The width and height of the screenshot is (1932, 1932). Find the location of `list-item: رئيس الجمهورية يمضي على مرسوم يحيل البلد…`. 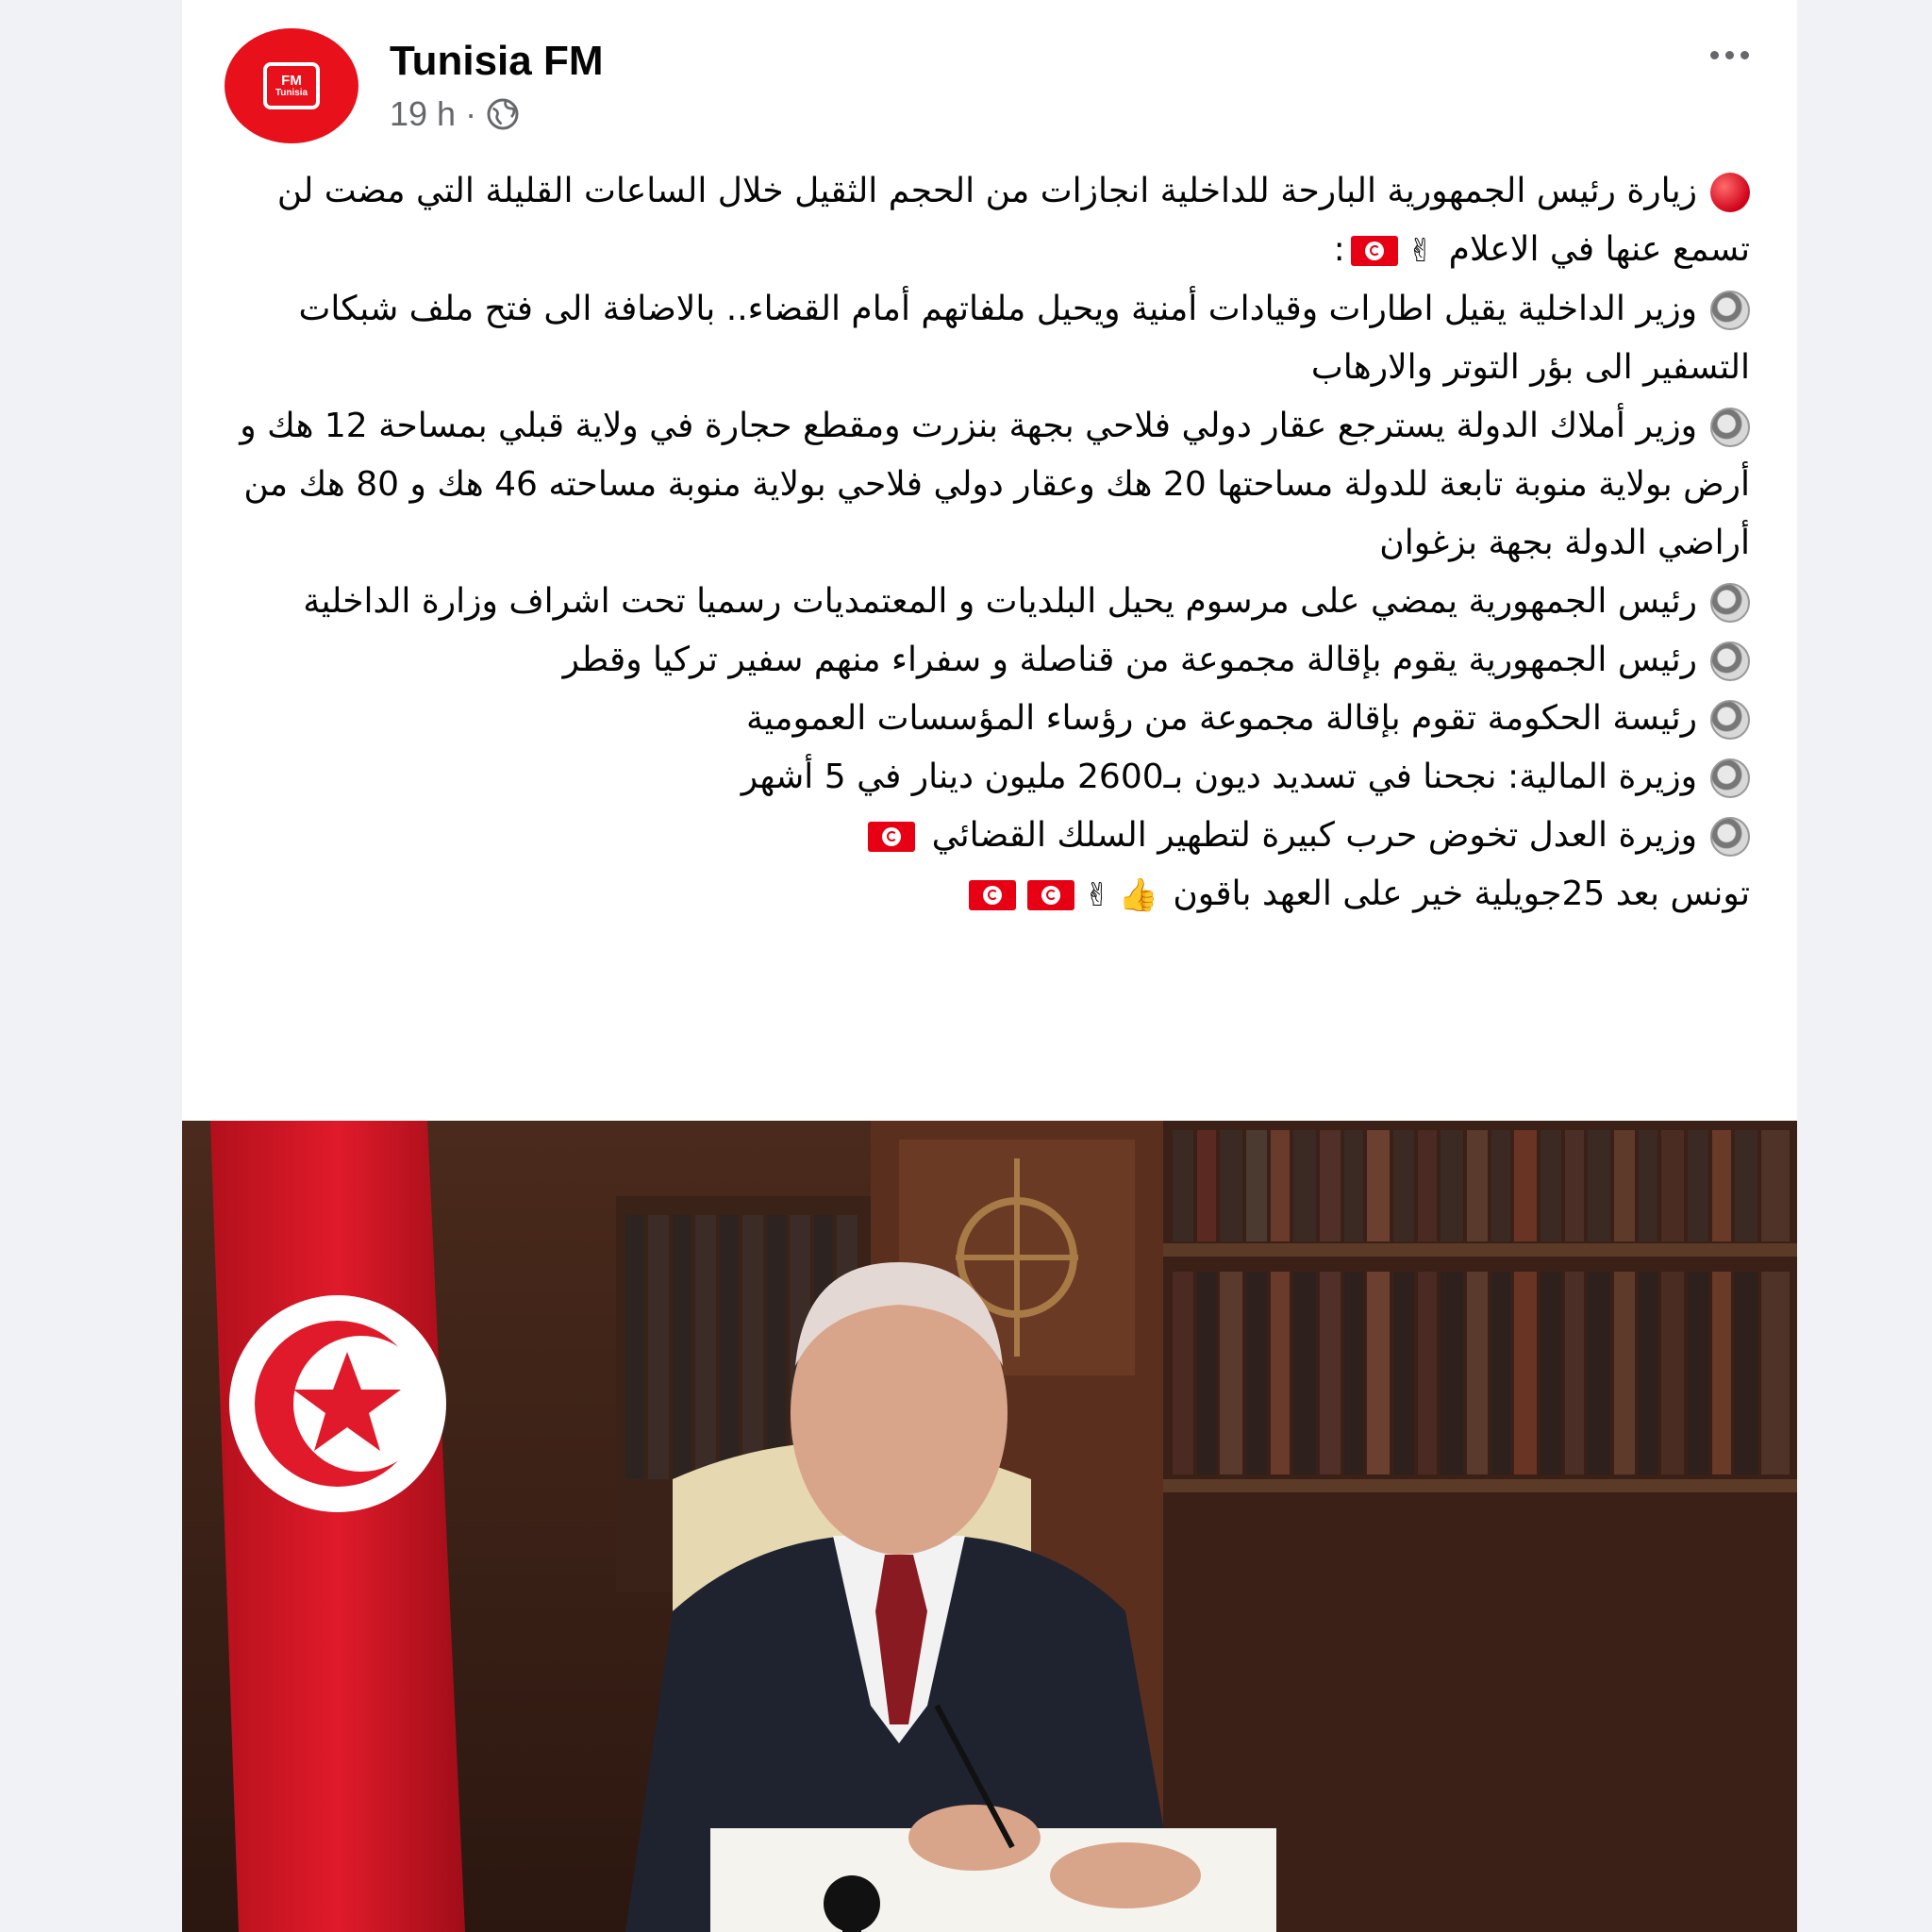

list-item: رئيس الجمهورية يمضي على مرسوم يحيل البلد… is located at coordinates (989, 602).